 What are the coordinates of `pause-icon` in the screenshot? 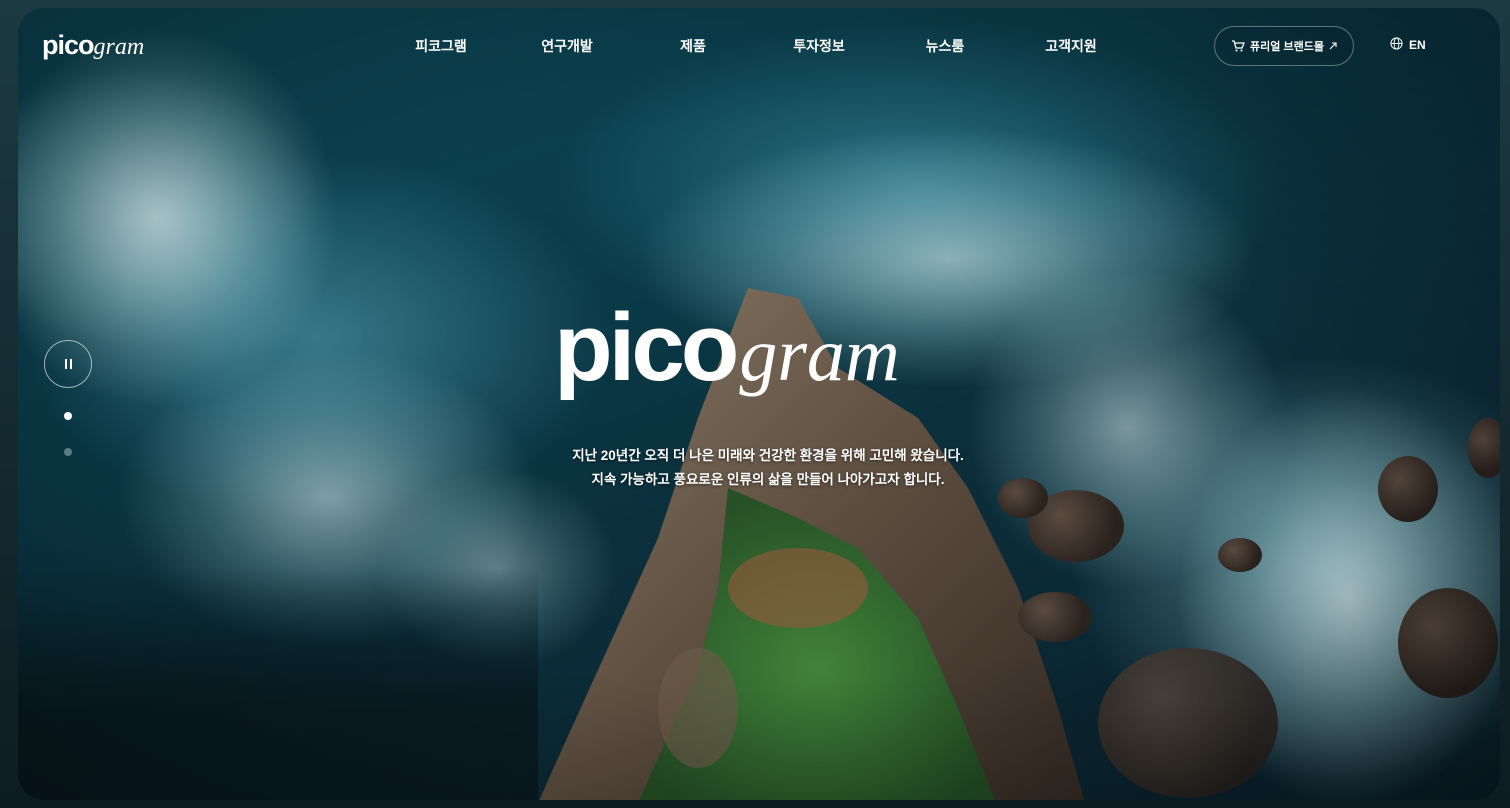 It's located at (68, 364).